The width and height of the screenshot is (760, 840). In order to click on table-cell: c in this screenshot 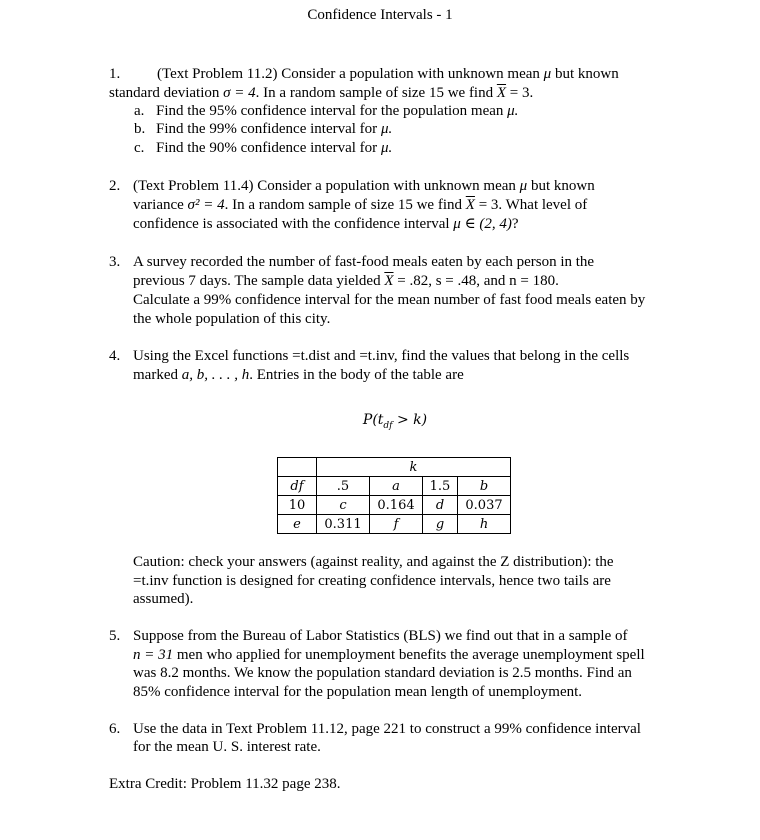, I will do `click(343, 505)`.